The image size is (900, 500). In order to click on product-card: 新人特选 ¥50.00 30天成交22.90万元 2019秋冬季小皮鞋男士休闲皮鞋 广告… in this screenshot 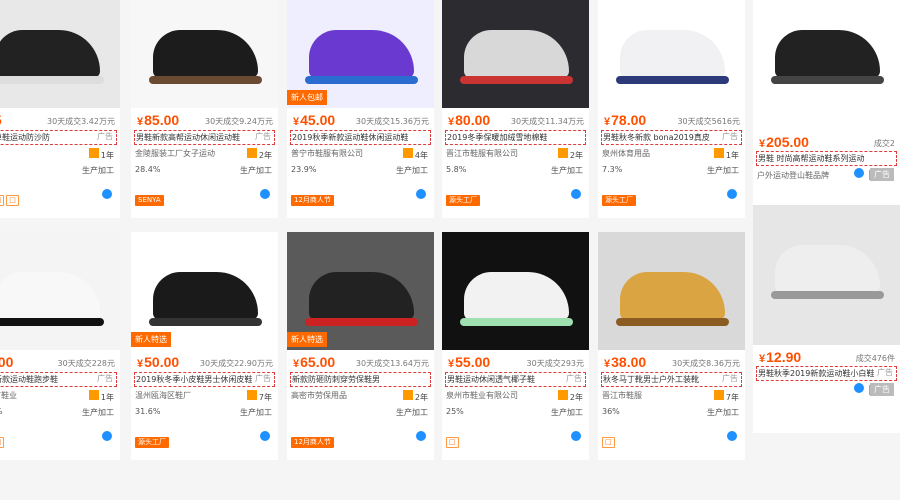, I will do `click(204, 346)`.